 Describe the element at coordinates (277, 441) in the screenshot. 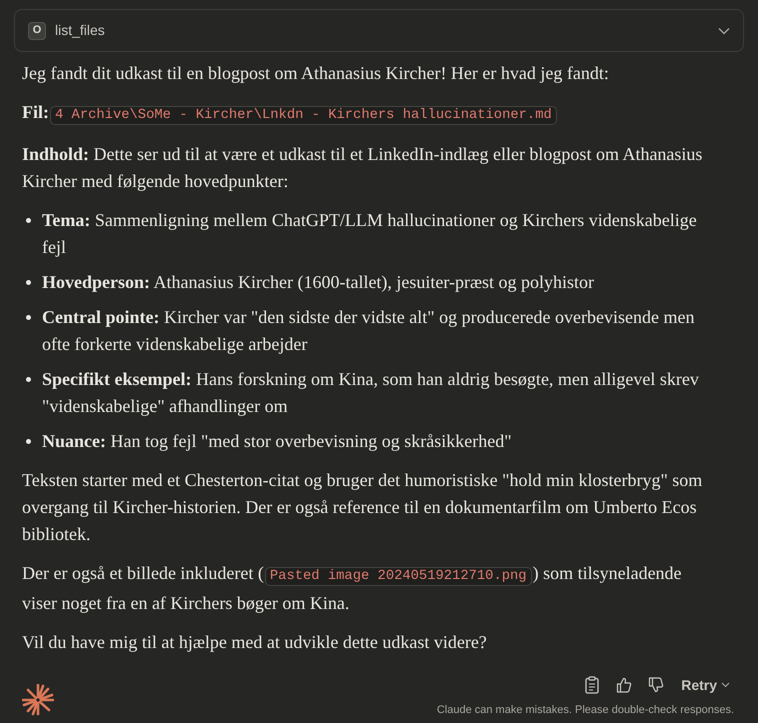

I see `bullet-text: Nuance: Han tog fejl "med stor overbevisning og skråsikkerhed"` at that location.